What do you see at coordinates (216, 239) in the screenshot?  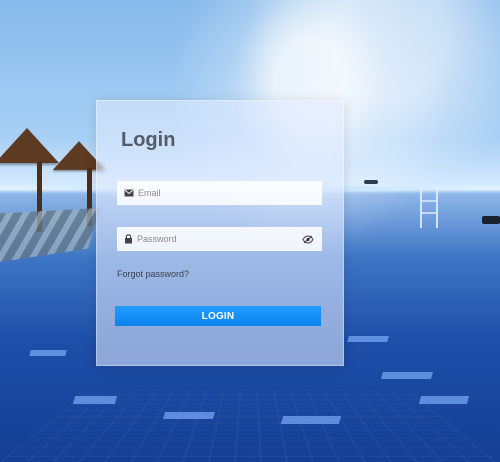 I see `password-input` at bounding box center [216, 239].